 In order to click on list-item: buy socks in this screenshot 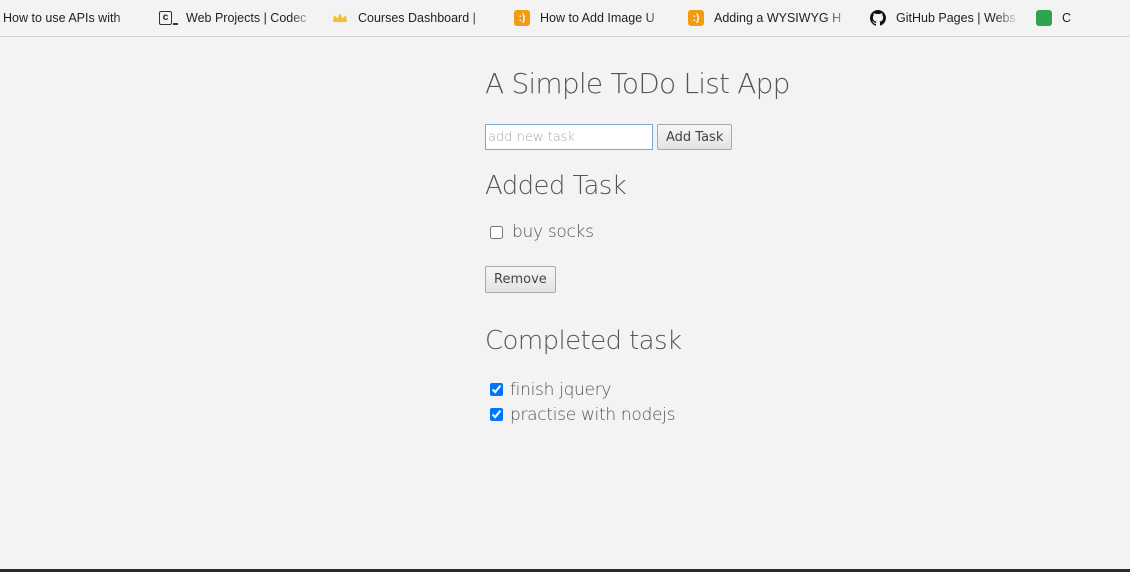, I will do `click(640, 232)`.